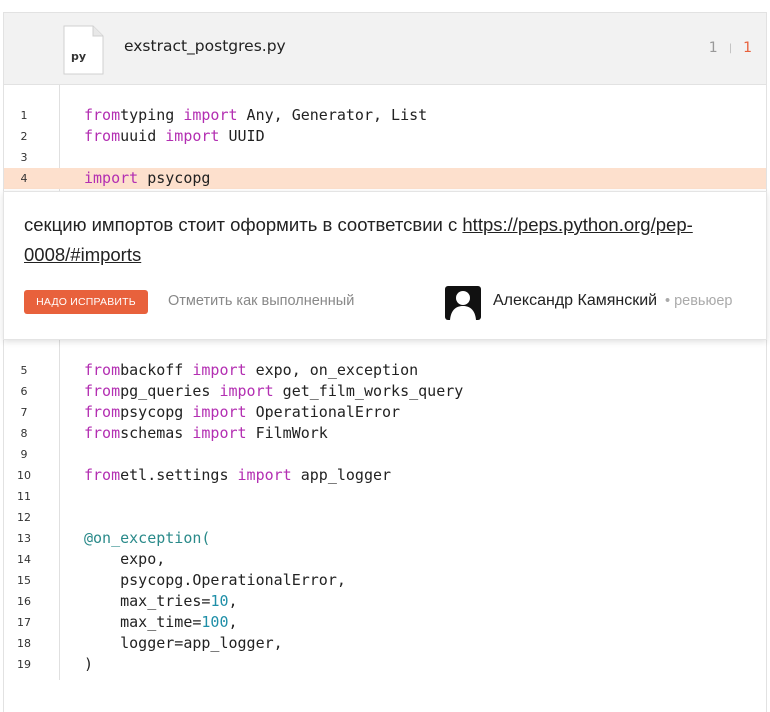 Image resolution: width=770 pixels, height=712 pixels. I want to click on code-token: UUID, so click(242, 136).